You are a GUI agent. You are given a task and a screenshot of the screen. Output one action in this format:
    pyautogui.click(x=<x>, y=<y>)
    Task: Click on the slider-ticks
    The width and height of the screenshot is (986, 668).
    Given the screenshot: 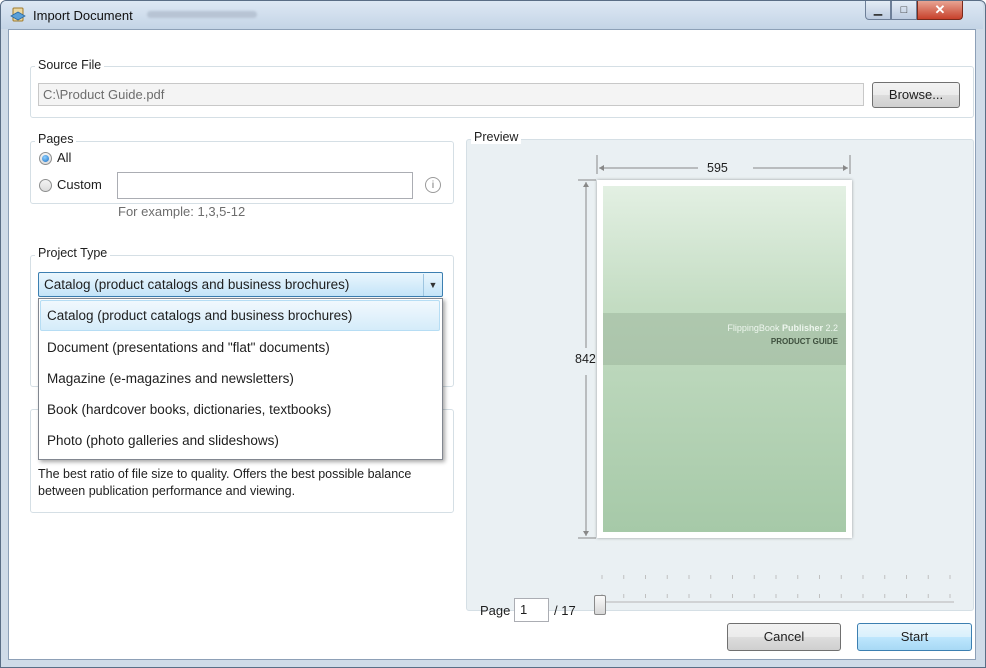 What is the action you would take?
    pyautogui.click(x=776, y=589)
    